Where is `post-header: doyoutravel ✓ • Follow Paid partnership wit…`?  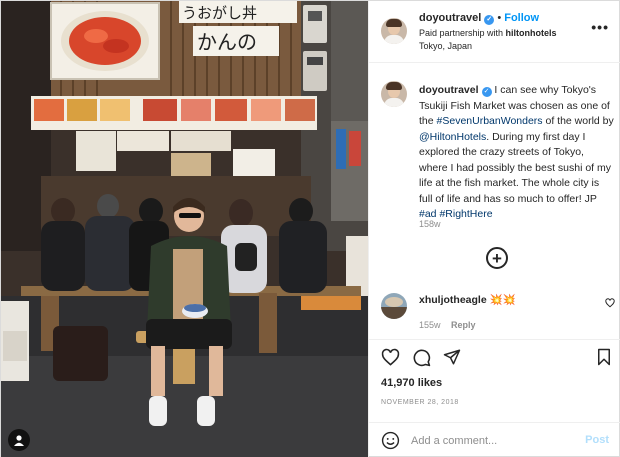
post-header: doyoutravel ✓ • Follow Paid partnership wit… is located at coordinates (494, 32).